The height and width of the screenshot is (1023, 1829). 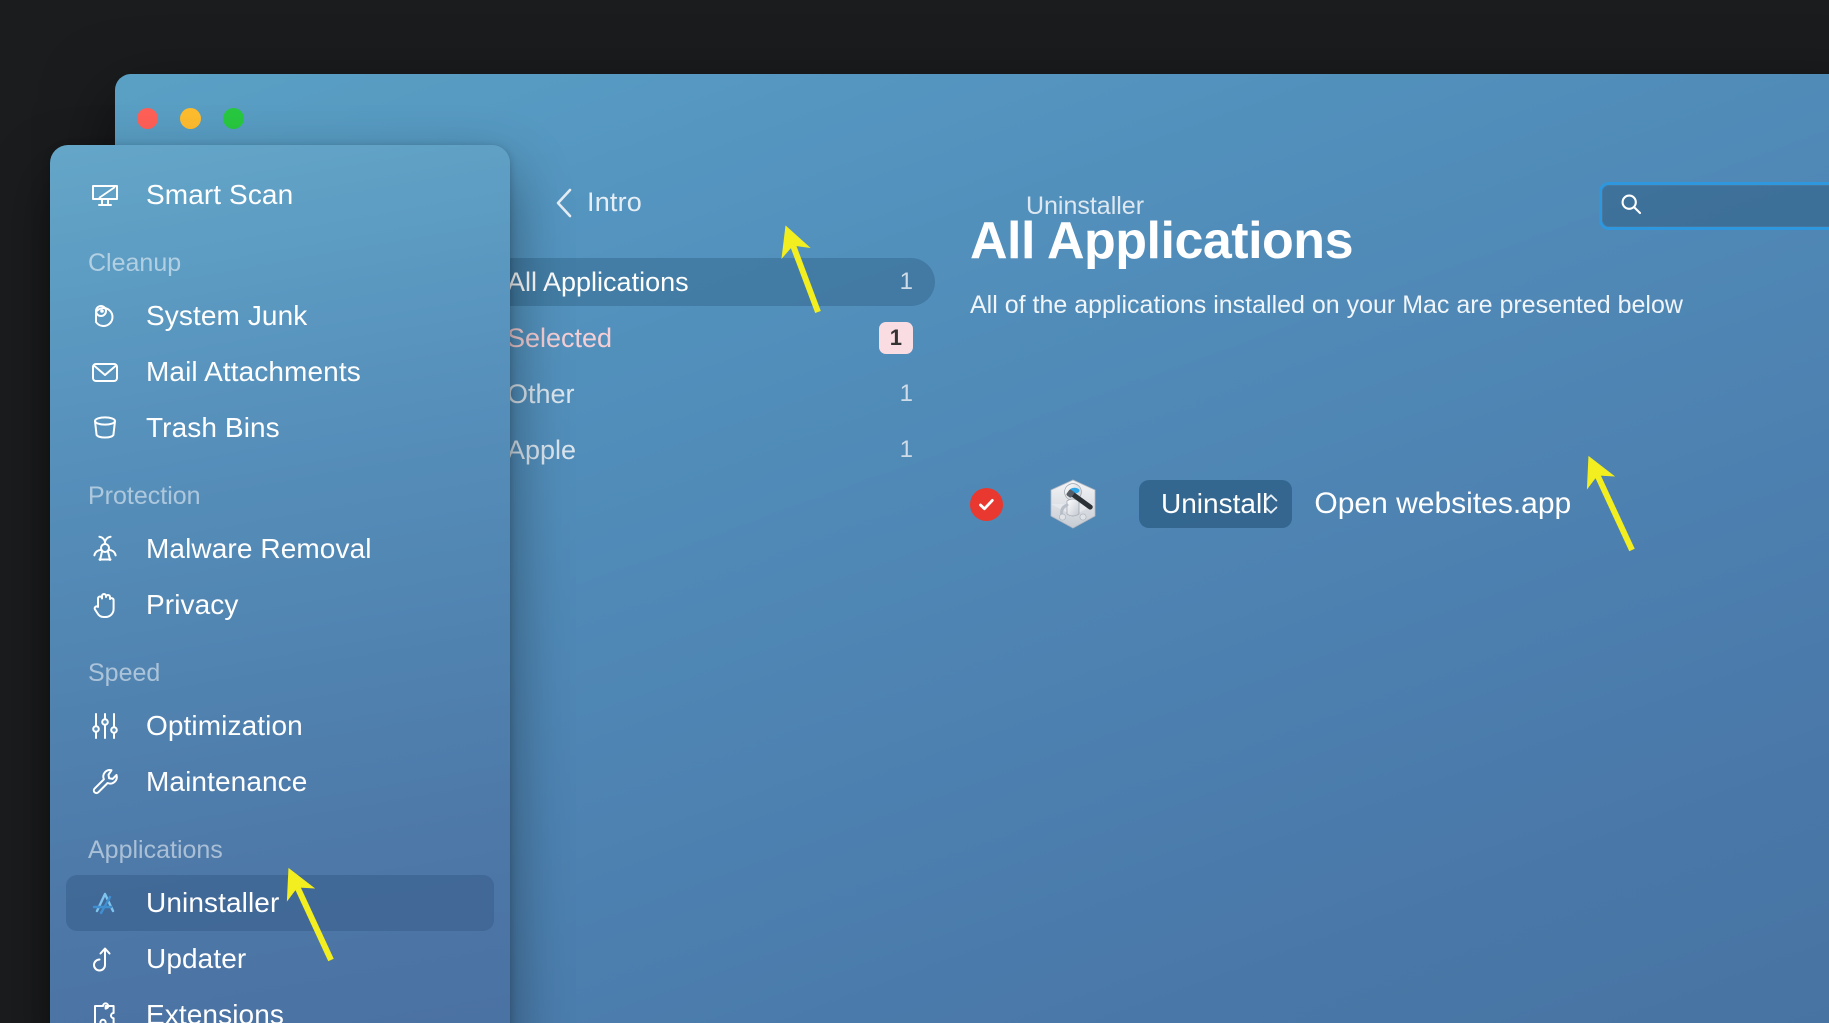 I want to click on biohazard-icon, so click(x=105, y=549).